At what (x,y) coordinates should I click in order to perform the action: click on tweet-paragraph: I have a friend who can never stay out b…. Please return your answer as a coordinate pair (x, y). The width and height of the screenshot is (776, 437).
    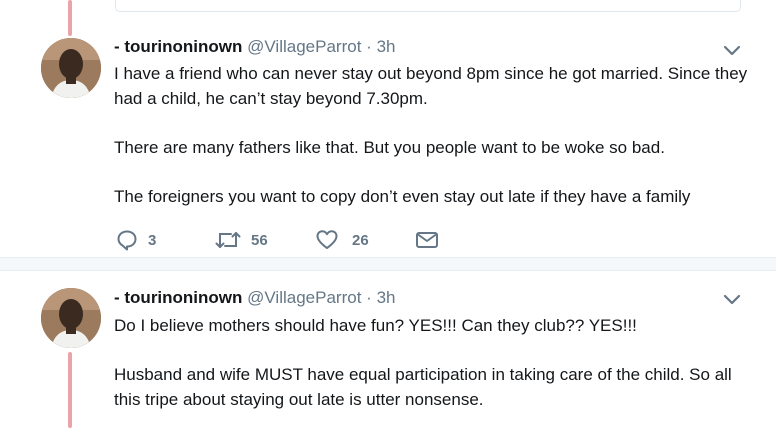
    Looking at the image, I should click on (431, 86).